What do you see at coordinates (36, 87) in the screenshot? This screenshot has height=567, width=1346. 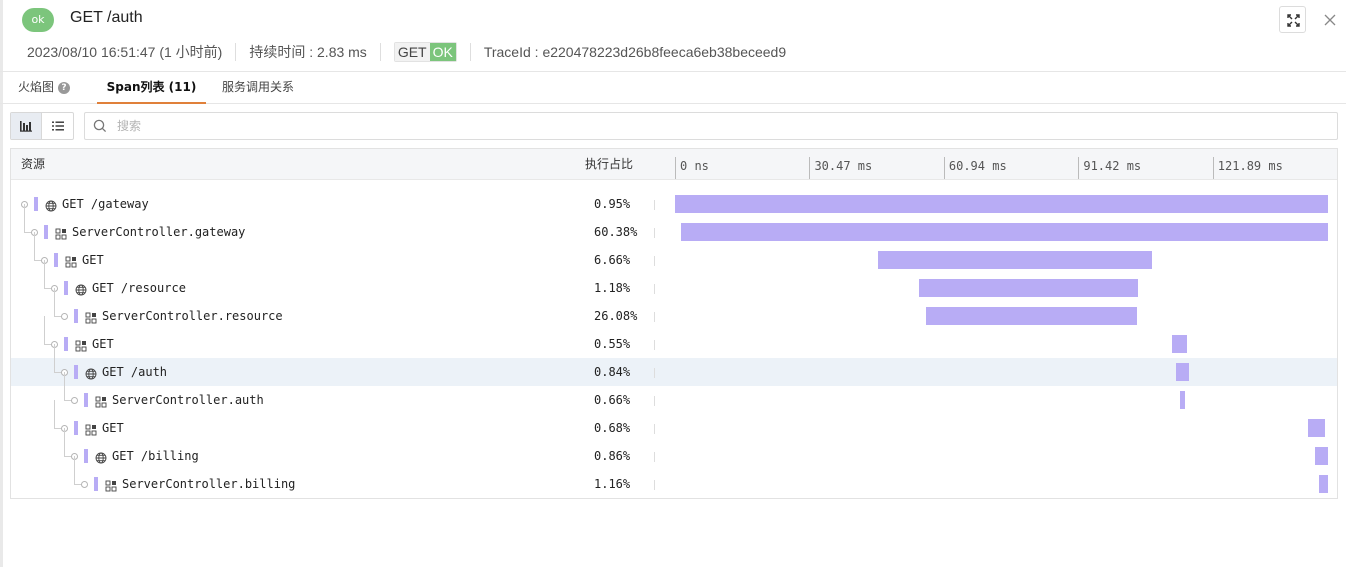 I see `tab-label: 火焰图` at bounding box center [36, 87].